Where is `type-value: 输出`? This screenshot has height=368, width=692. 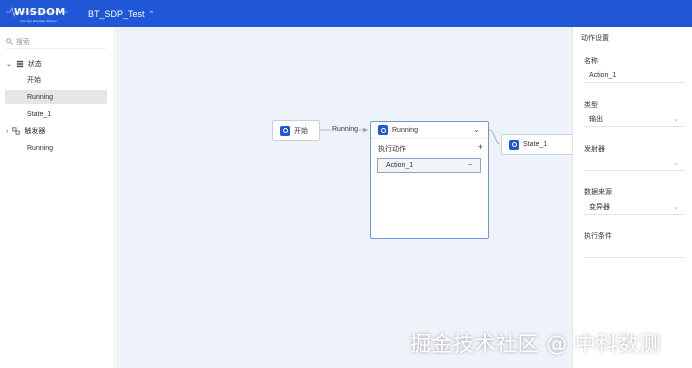 type-value: 输出 is located at coordinates (596, 119).